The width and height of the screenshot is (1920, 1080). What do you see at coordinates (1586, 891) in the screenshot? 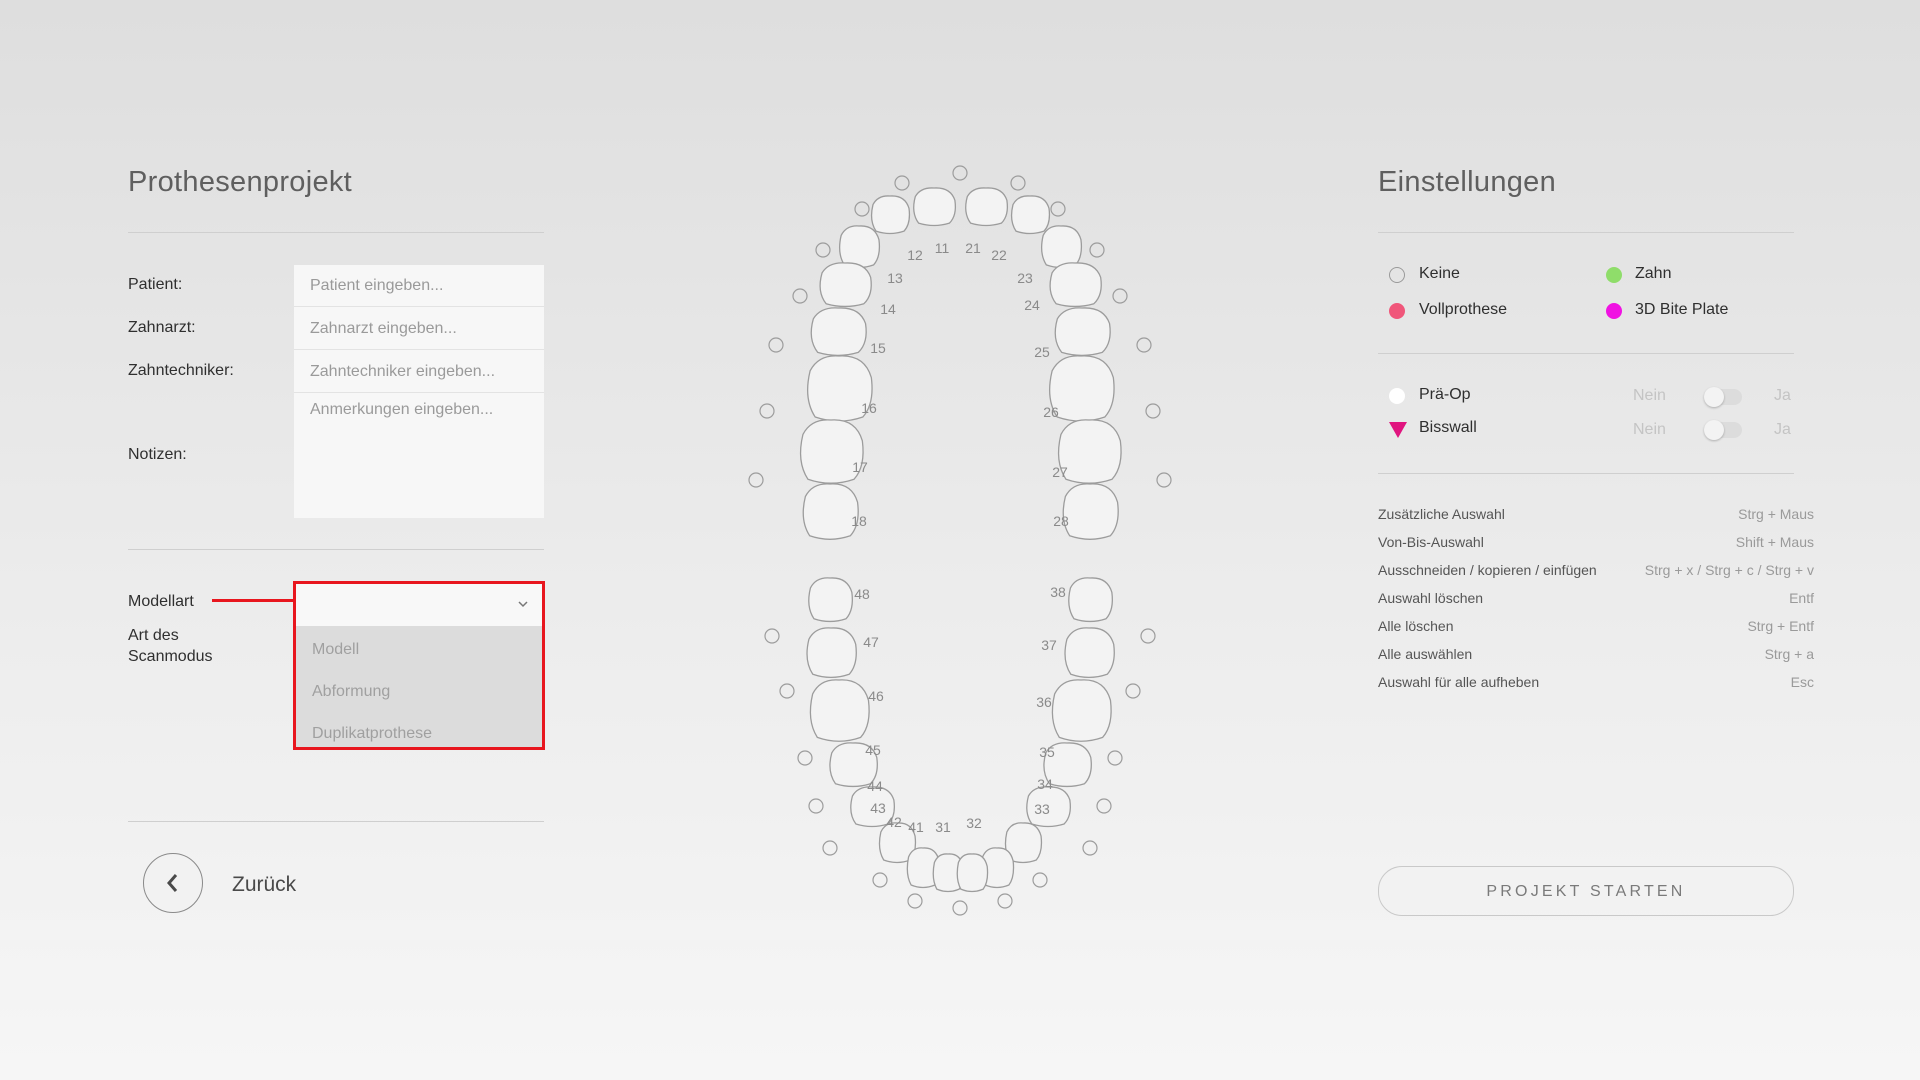
I see `start-project-button: PROJEKT STARTEN` at bounding box center [1586, 891].